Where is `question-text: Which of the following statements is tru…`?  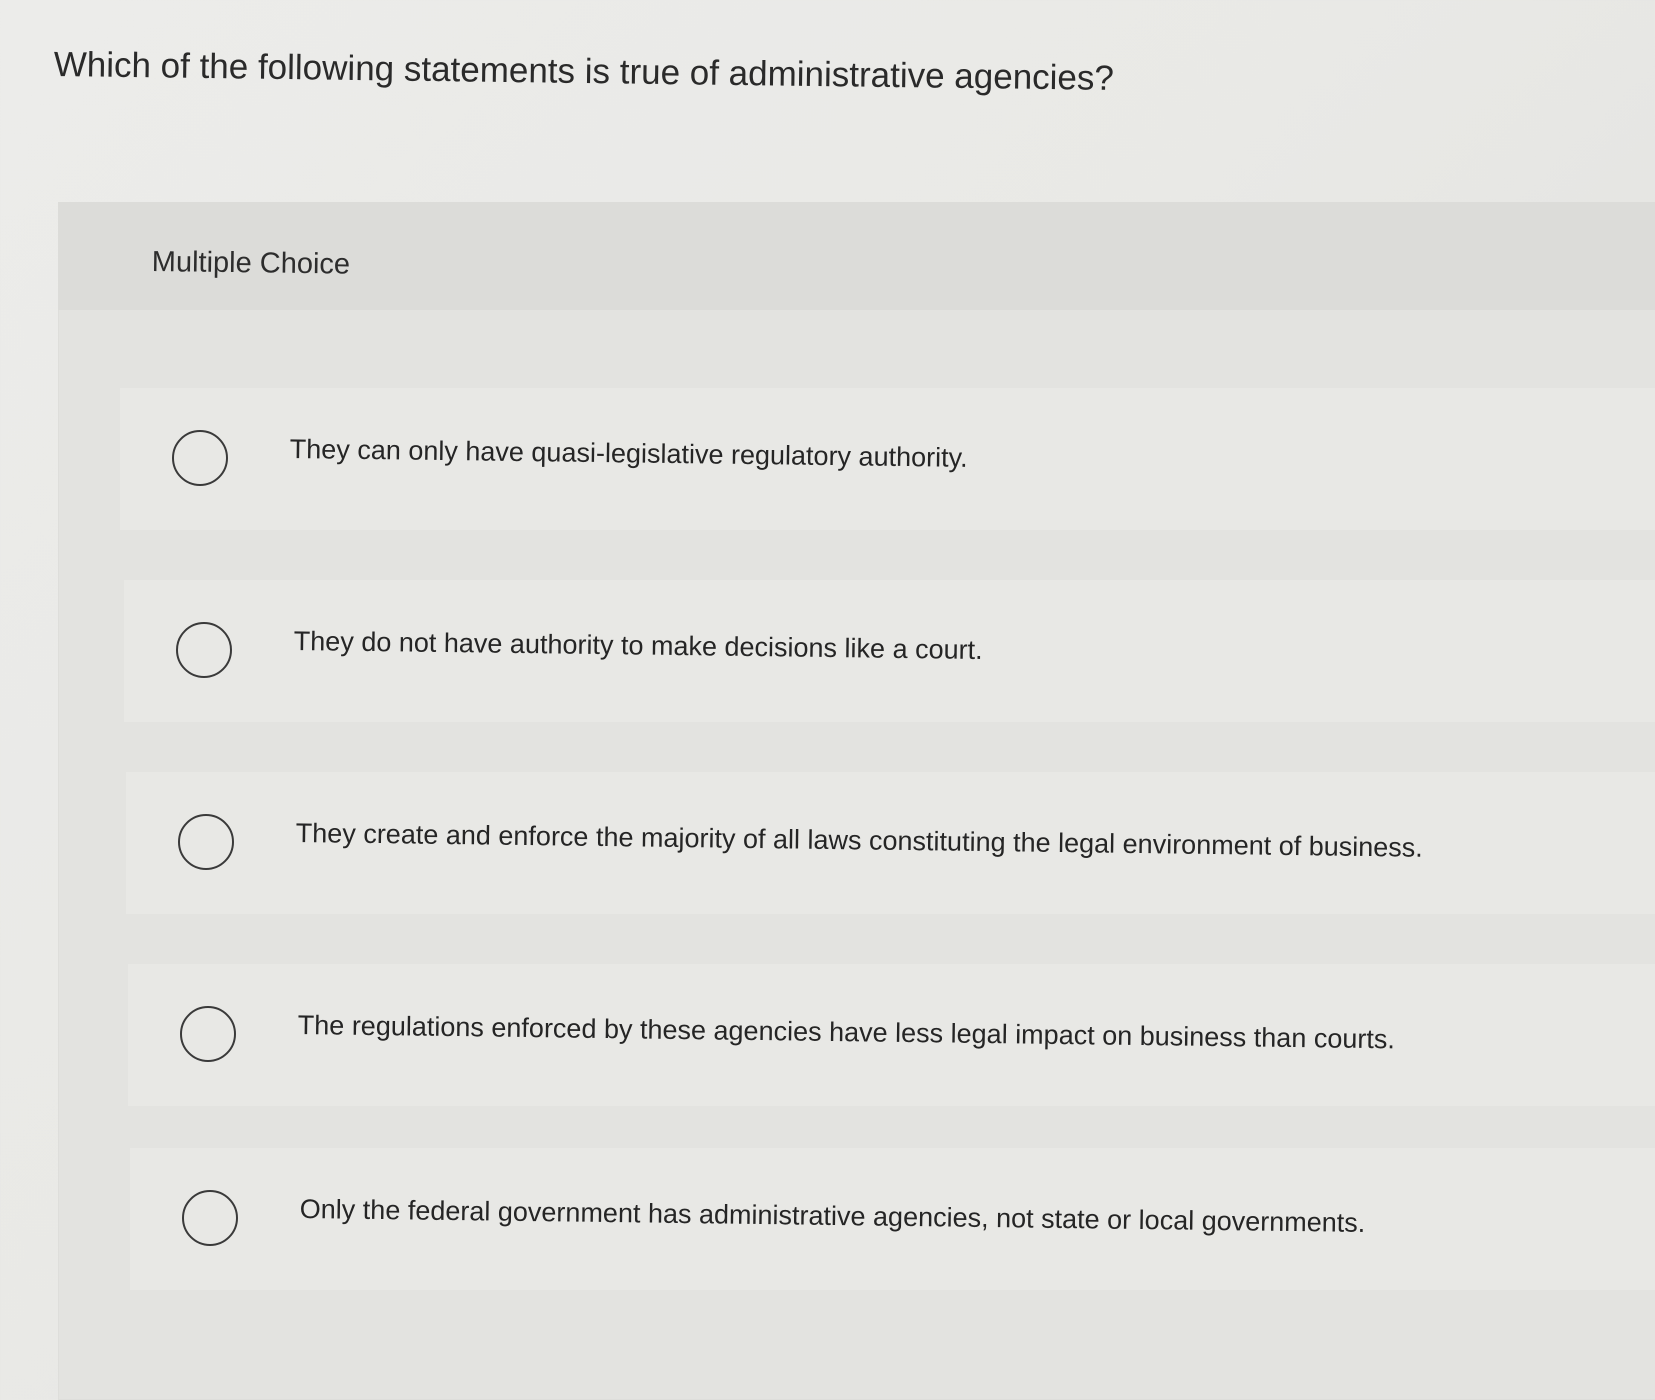 question-text: Which of the following statements is tru… is located at coordinates (584, 71).